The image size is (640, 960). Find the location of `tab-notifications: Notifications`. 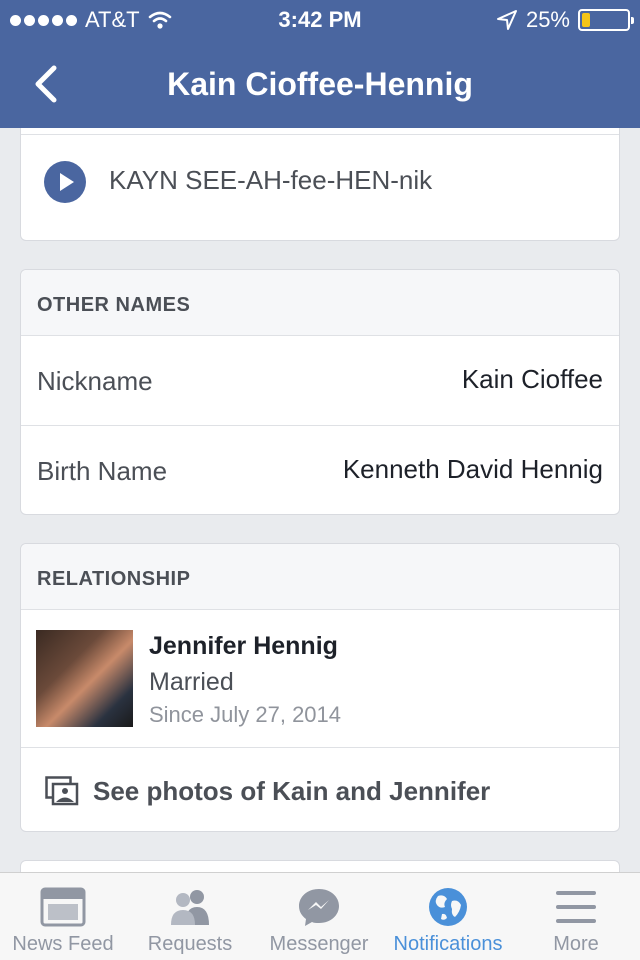

tab-notifications: Notifications is located at coordinates (448, 916).